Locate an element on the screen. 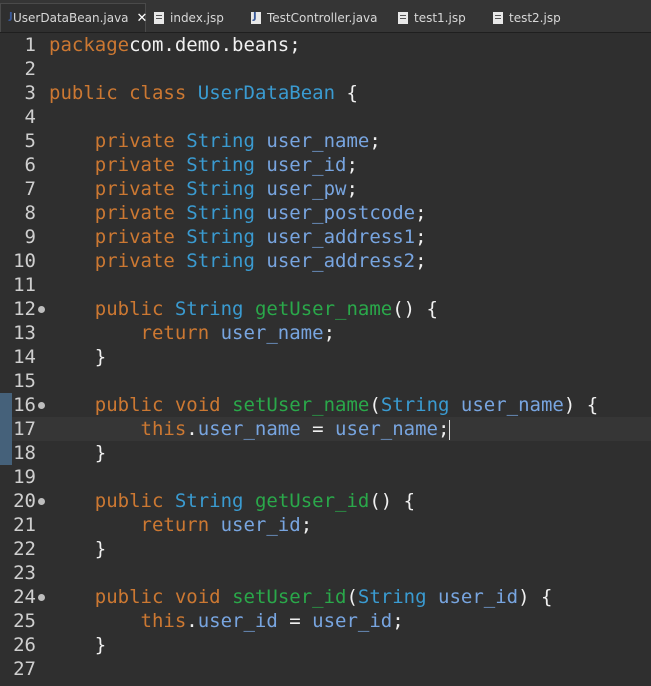 The width and height of the screenshot is (651, 686). line-number: 3 is located at coordinates (30, 93).